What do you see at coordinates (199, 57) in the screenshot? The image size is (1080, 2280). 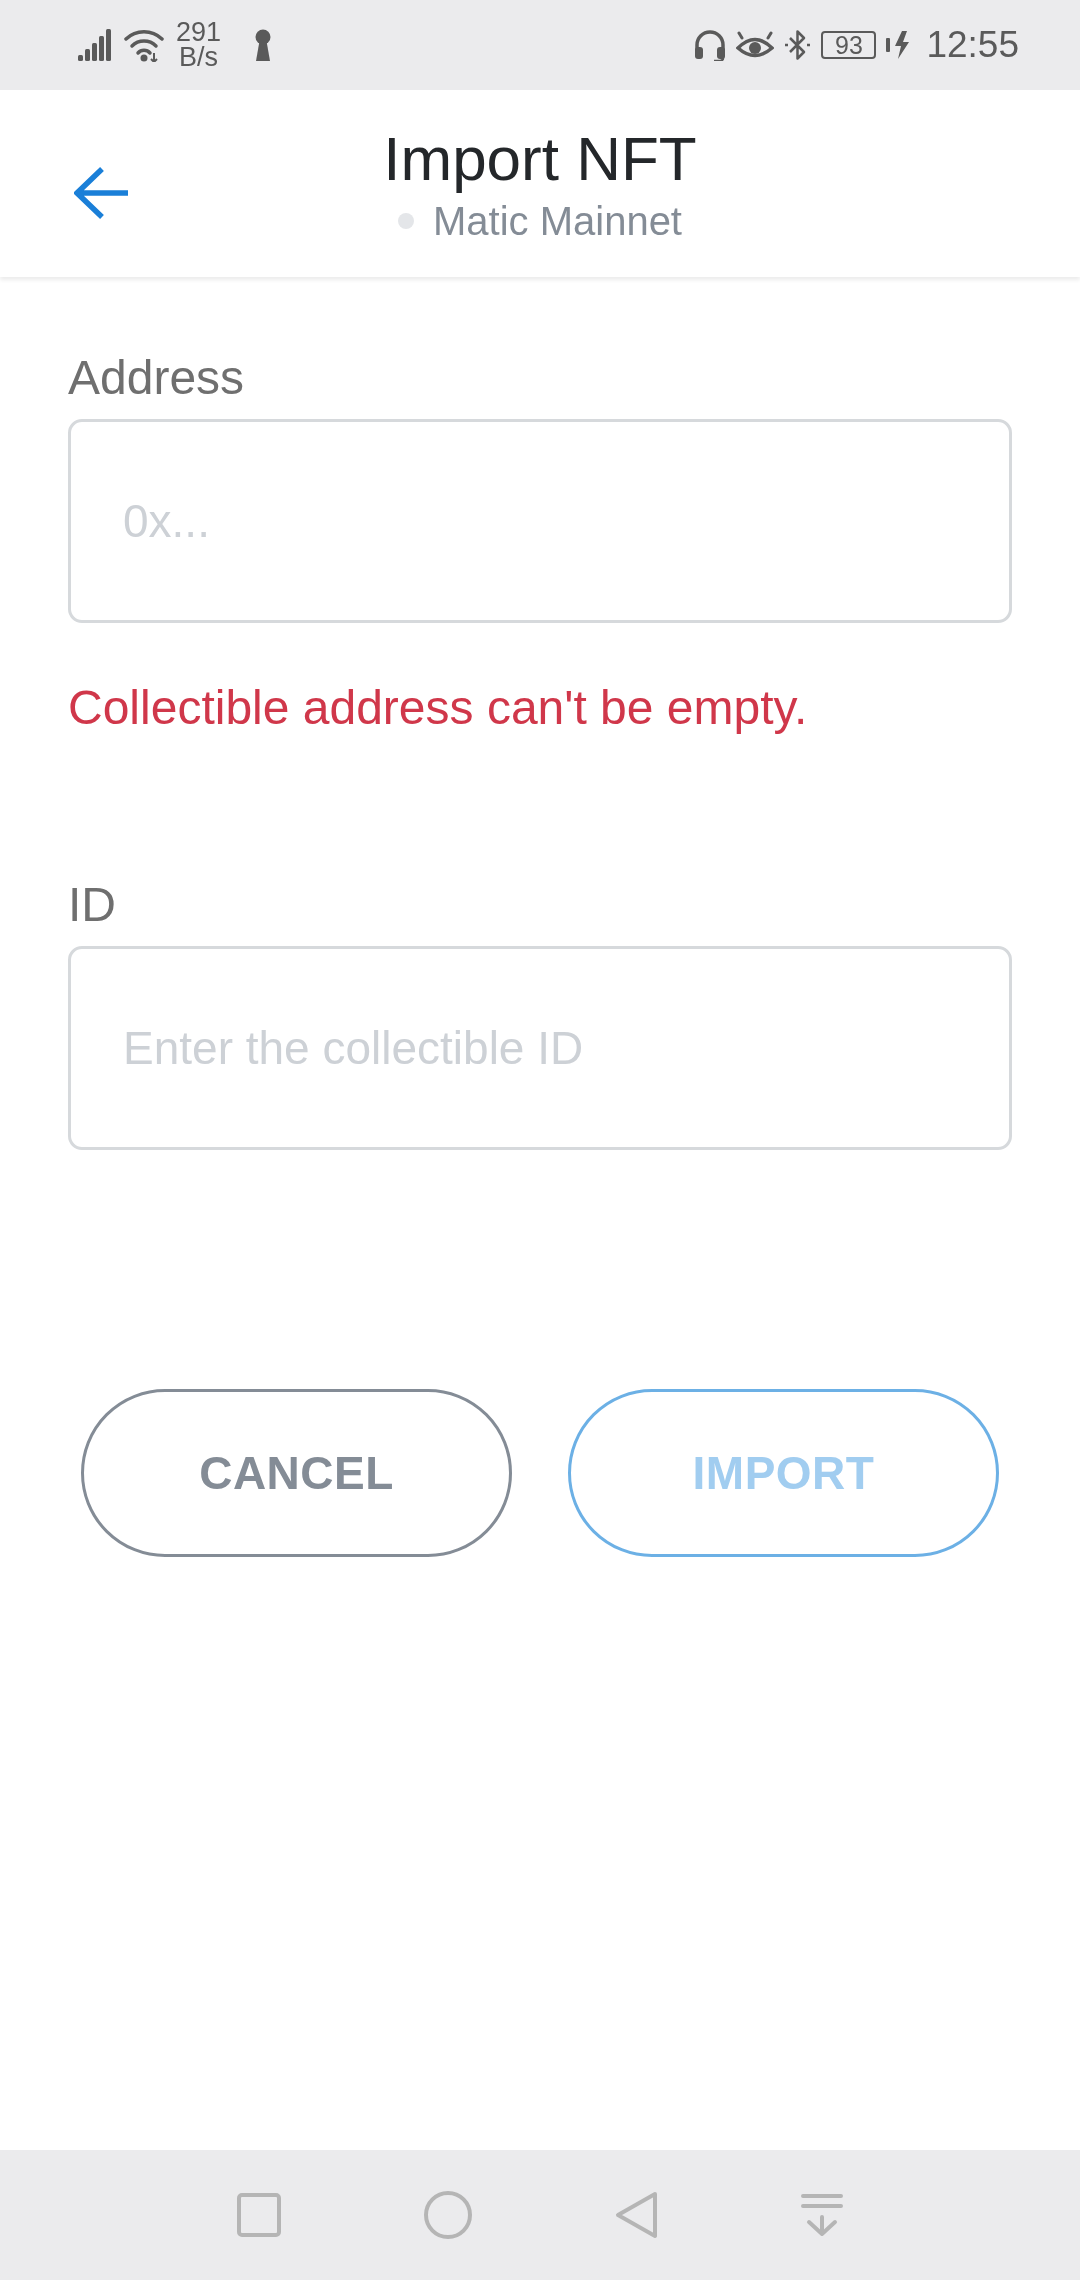 I see `network-speed-unit: B/s` at bounding box center [199, 57].